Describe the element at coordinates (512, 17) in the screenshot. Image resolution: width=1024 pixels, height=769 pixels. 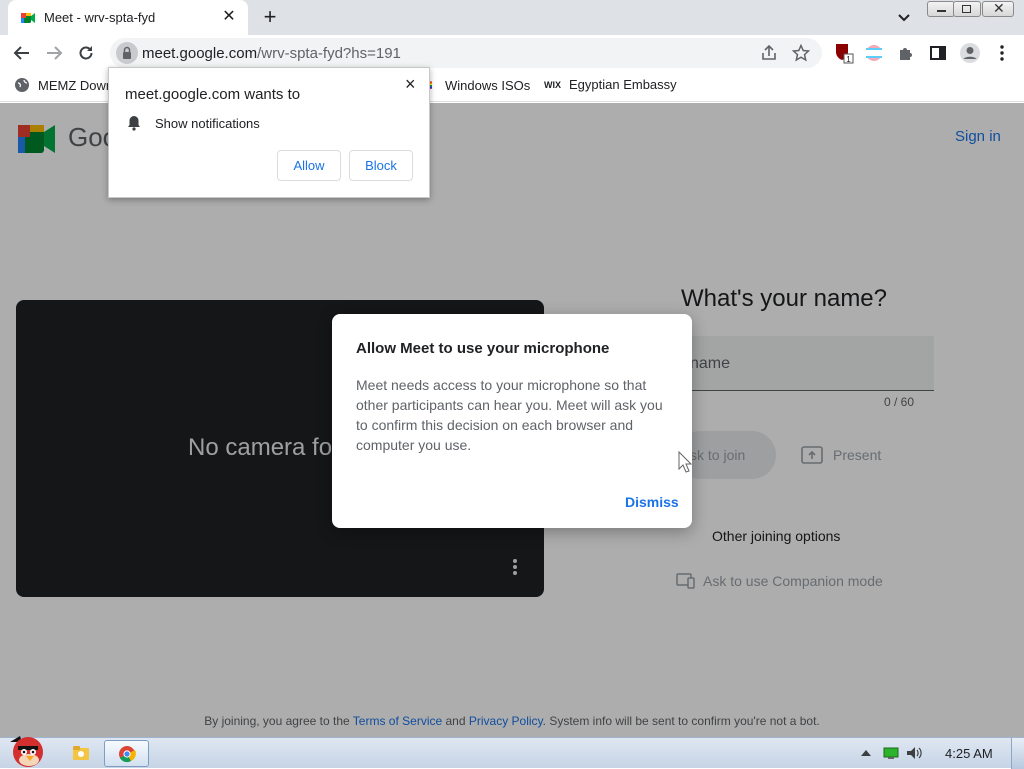
I see `tab-strip: Meet - wrv-spta-fyd ✕ + ✕` at that location.